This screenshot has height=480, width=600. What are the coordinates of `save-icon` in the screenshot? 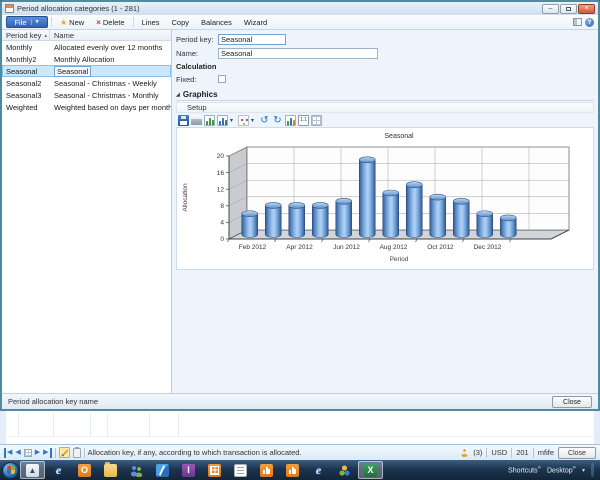 It's located at (183, 120).